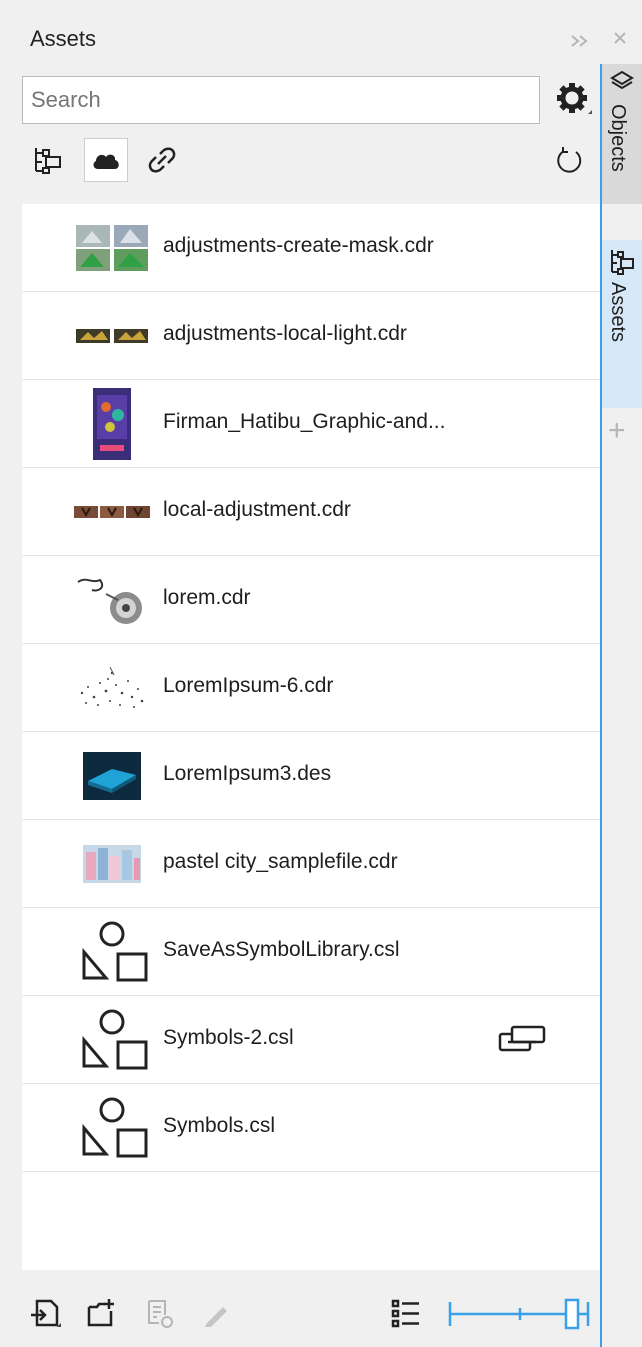 This screenshot has height=1347, width=642. I want to click on cloud-icon, so click(106, 160).